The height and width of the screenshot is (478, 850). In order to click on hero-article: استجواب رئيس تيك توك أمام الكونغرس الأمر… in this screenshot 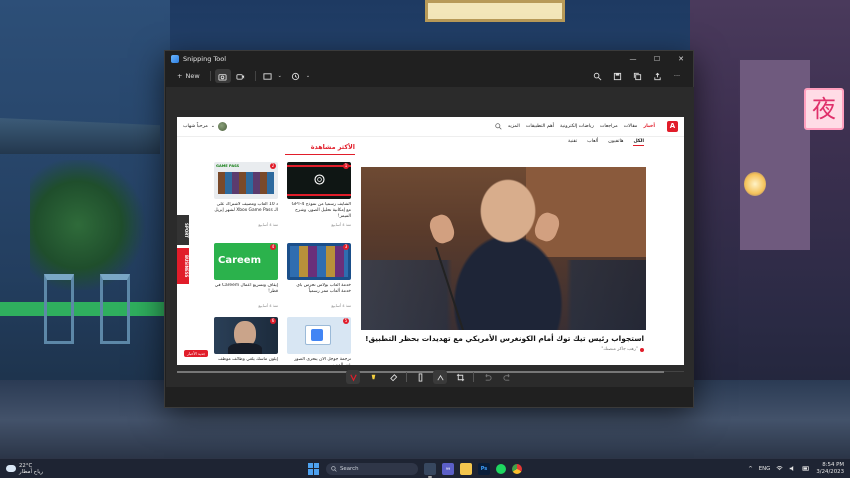, I will do `click(503, 263)`.